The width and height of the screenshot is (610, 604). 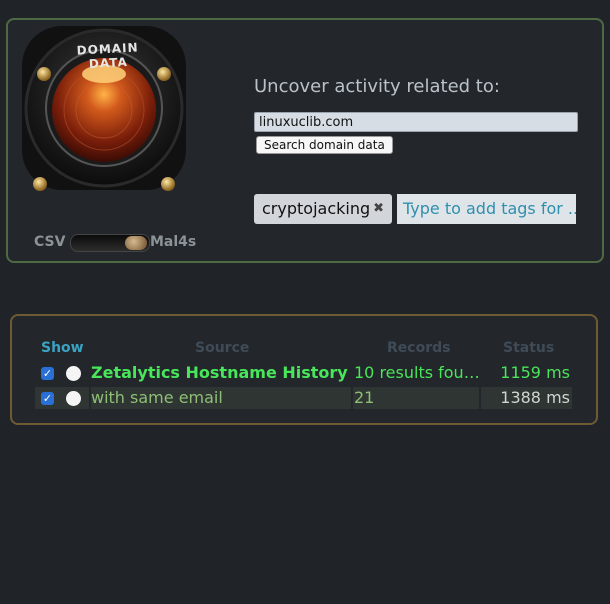 I want to click on column-header-show: Show, so click(x=62, y=348).